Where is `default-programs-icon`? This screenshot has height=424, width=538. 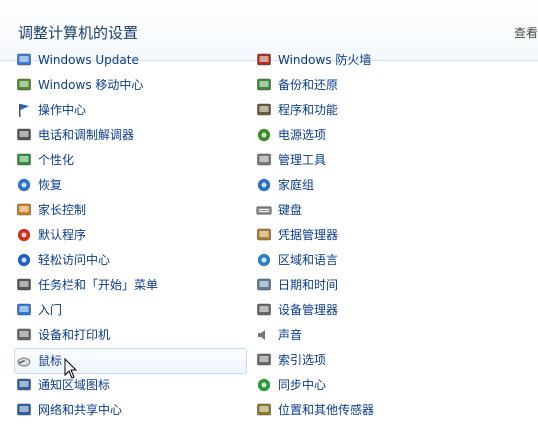 default-programs-icon is located at coordinates (24, 235).